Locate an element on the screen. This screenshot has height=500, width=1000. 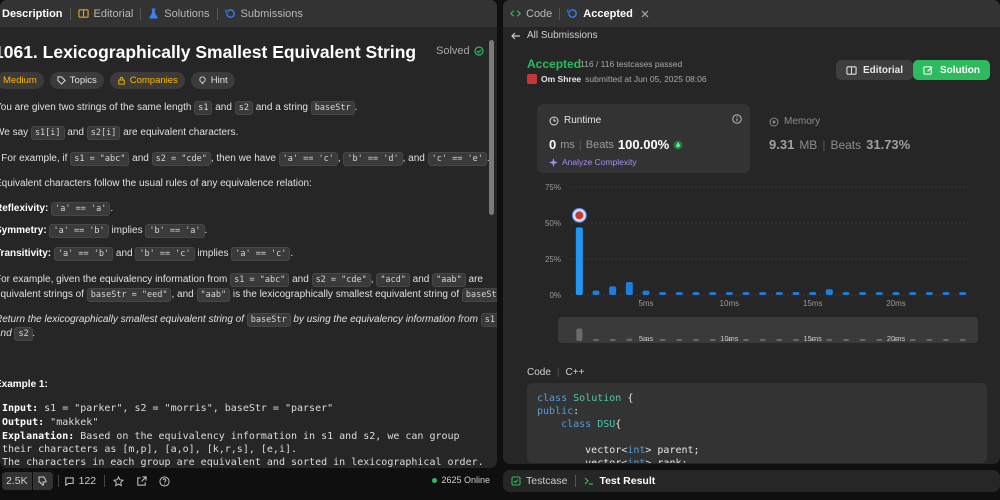
text: equivalent strings of is located at coordinates (43, 294).